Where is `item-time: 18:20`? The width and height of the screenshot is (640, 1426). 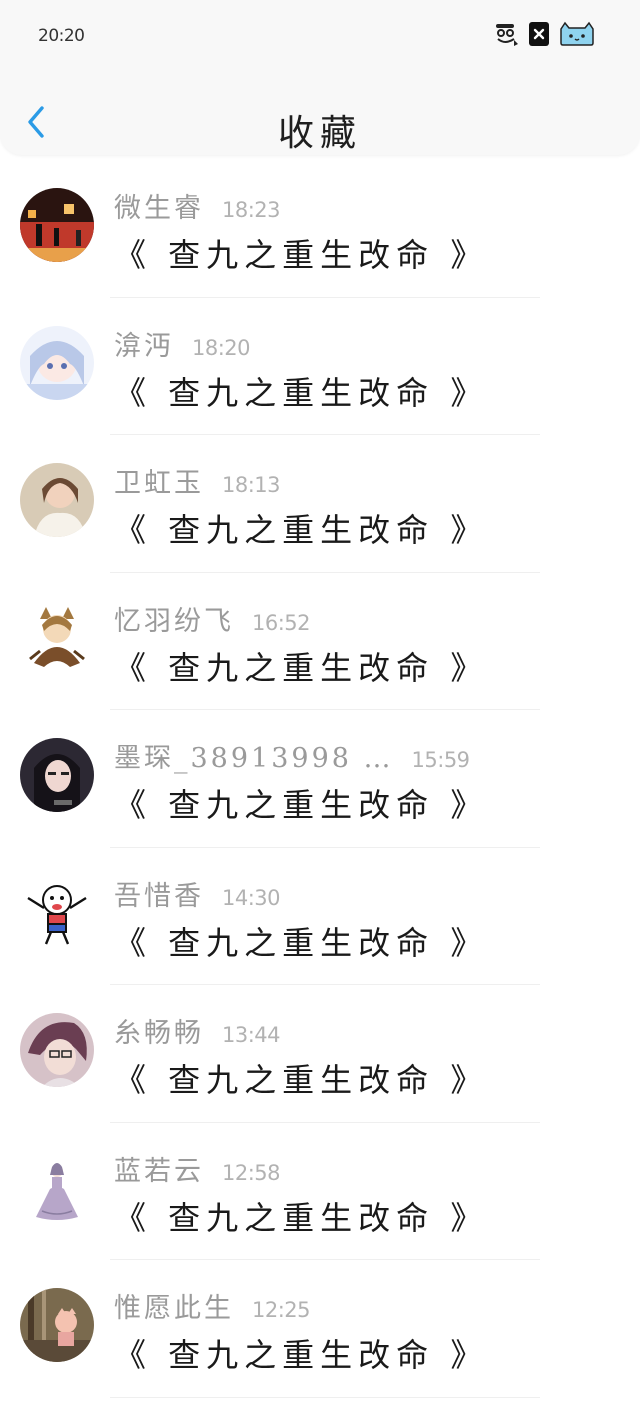 item-time: 18:20 is located at coordinates (221, 347).